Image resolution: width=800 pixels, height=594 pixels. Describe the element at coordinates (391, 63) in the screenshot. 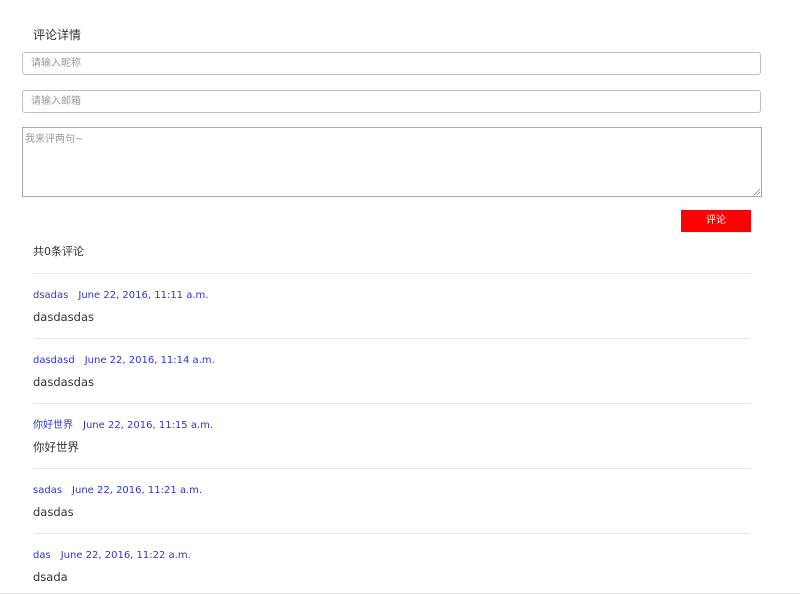

I see `nickname-input` at that location.